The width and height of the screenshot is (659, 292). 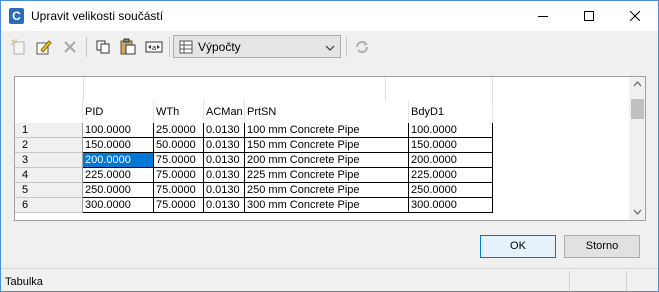 I want to click on refresh-icon, so click(x=362, y=47).